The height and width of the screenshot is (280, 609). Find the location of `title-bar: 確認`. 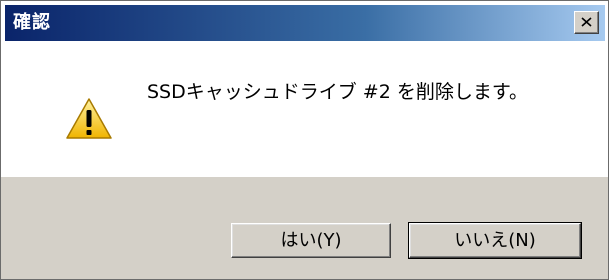

title-bar: 確認 is located at coordinates (305, 23).